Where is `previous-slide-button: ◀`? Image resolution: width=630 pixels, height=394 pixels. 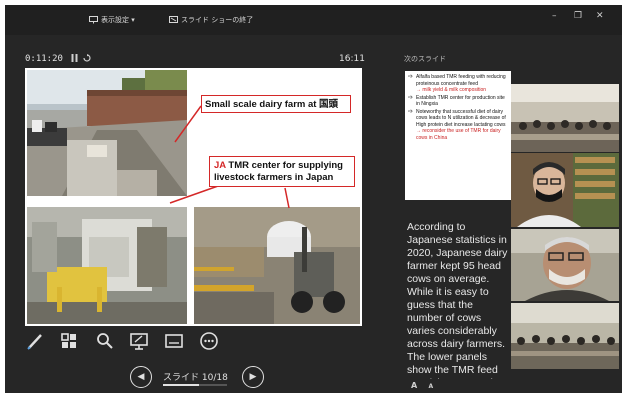 previous-slide-button: ◀ is located at coordinates (141, 377).